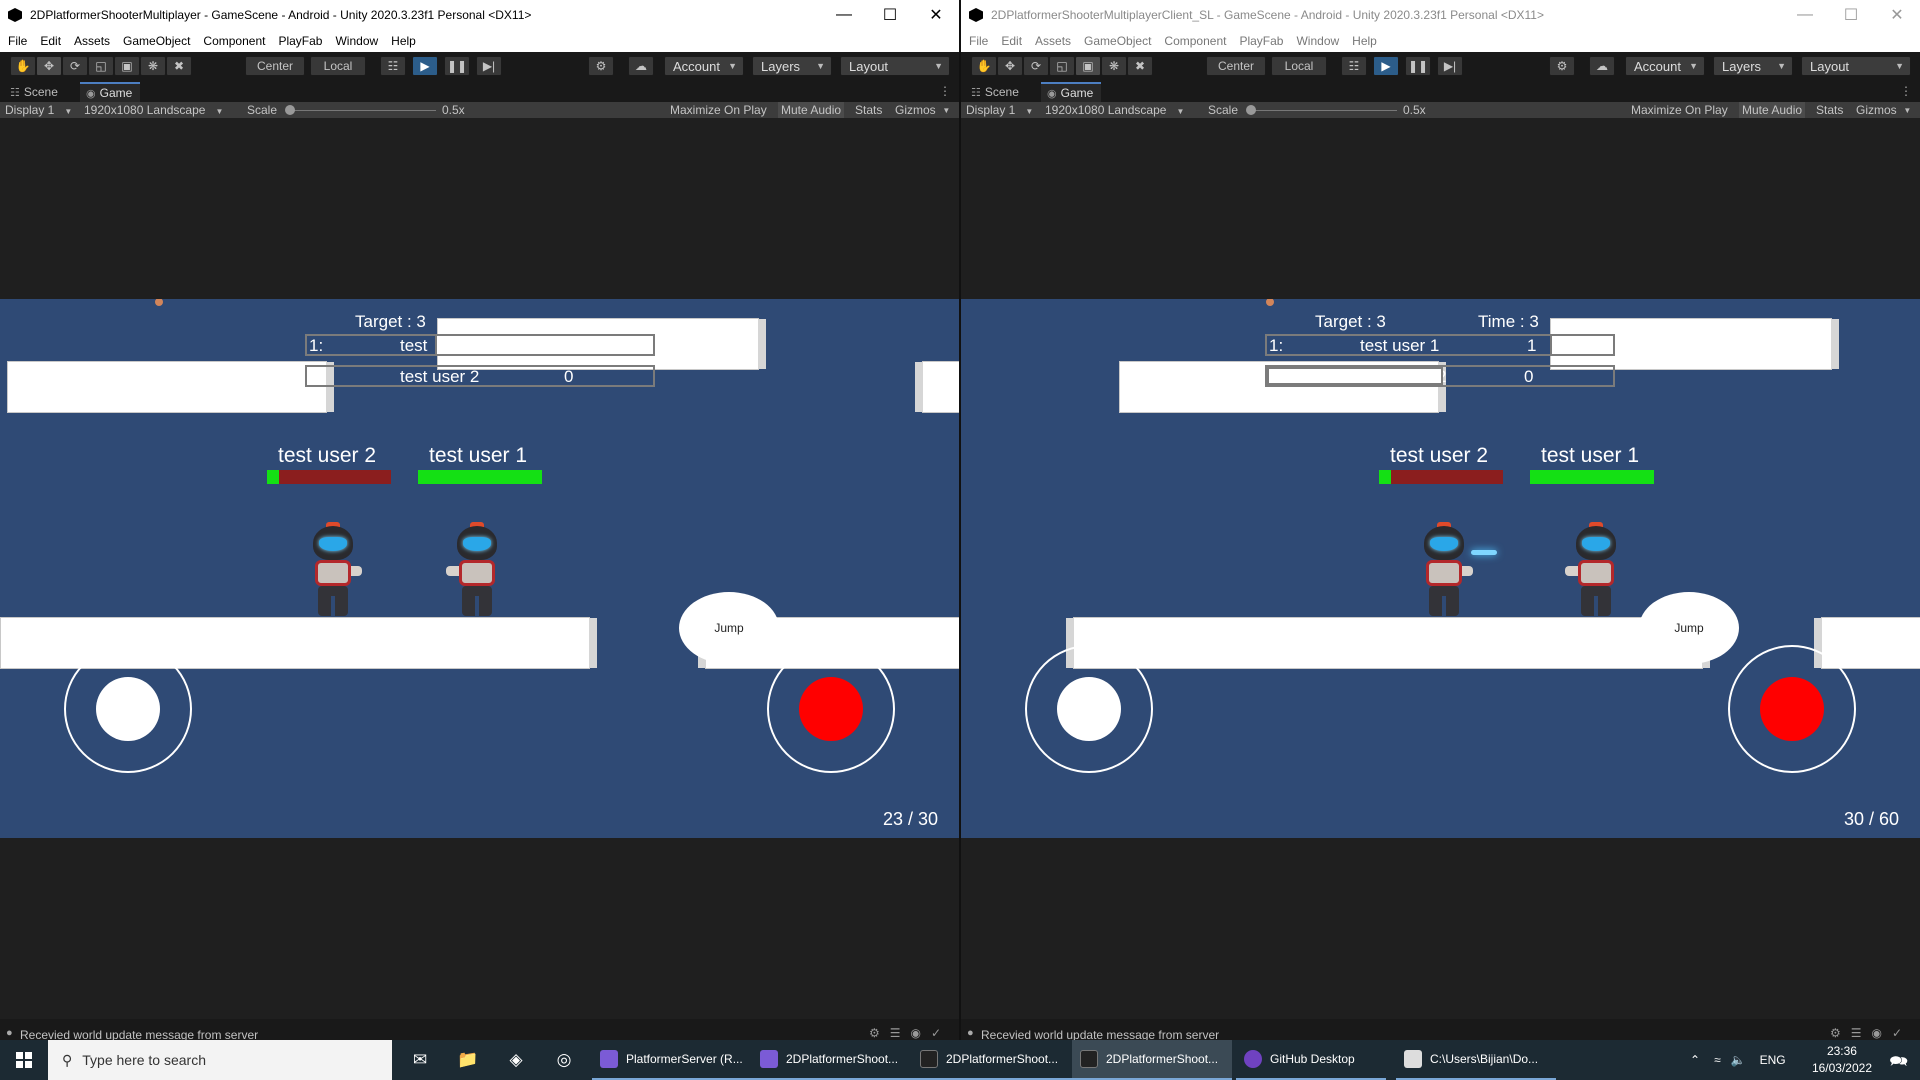  I want to click on maximize-on-play-toggle: Maximize On Play, so click(718, 110).